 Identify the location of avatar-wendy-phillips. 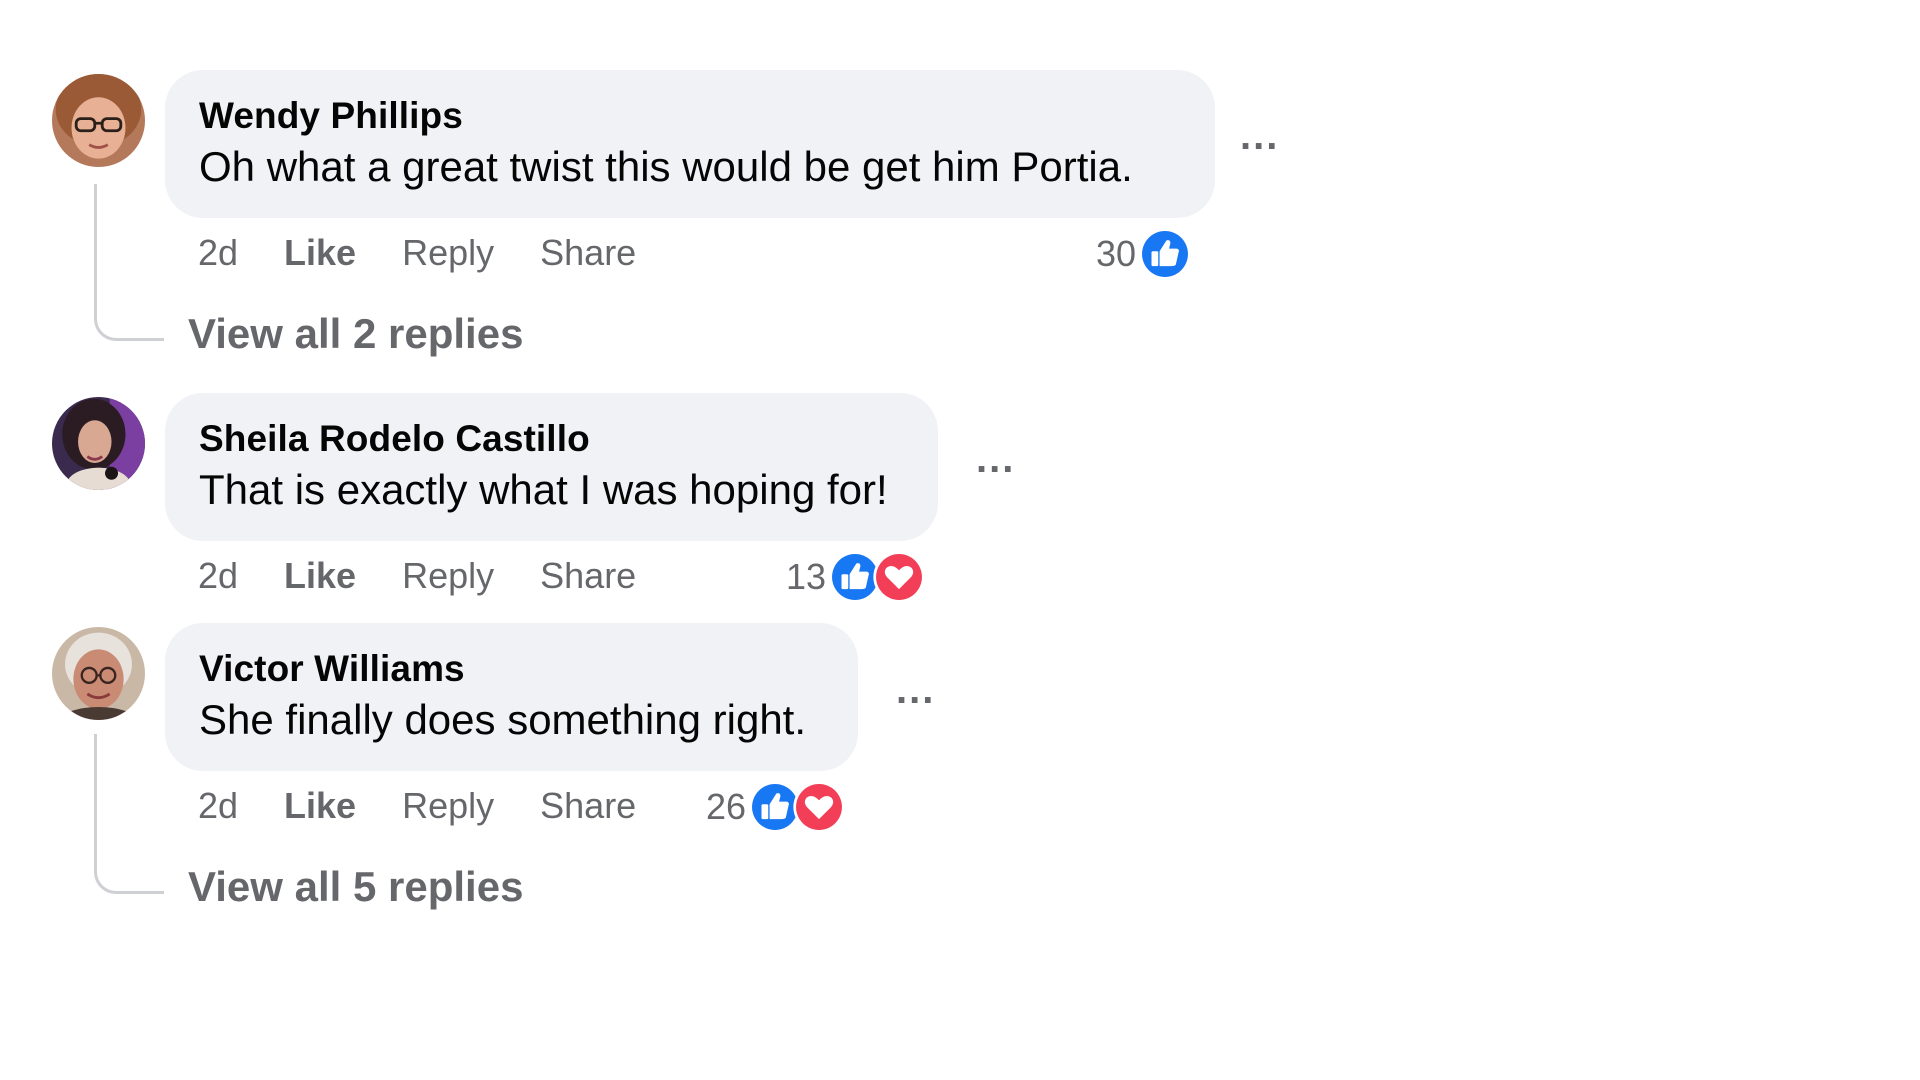
(98, 120).